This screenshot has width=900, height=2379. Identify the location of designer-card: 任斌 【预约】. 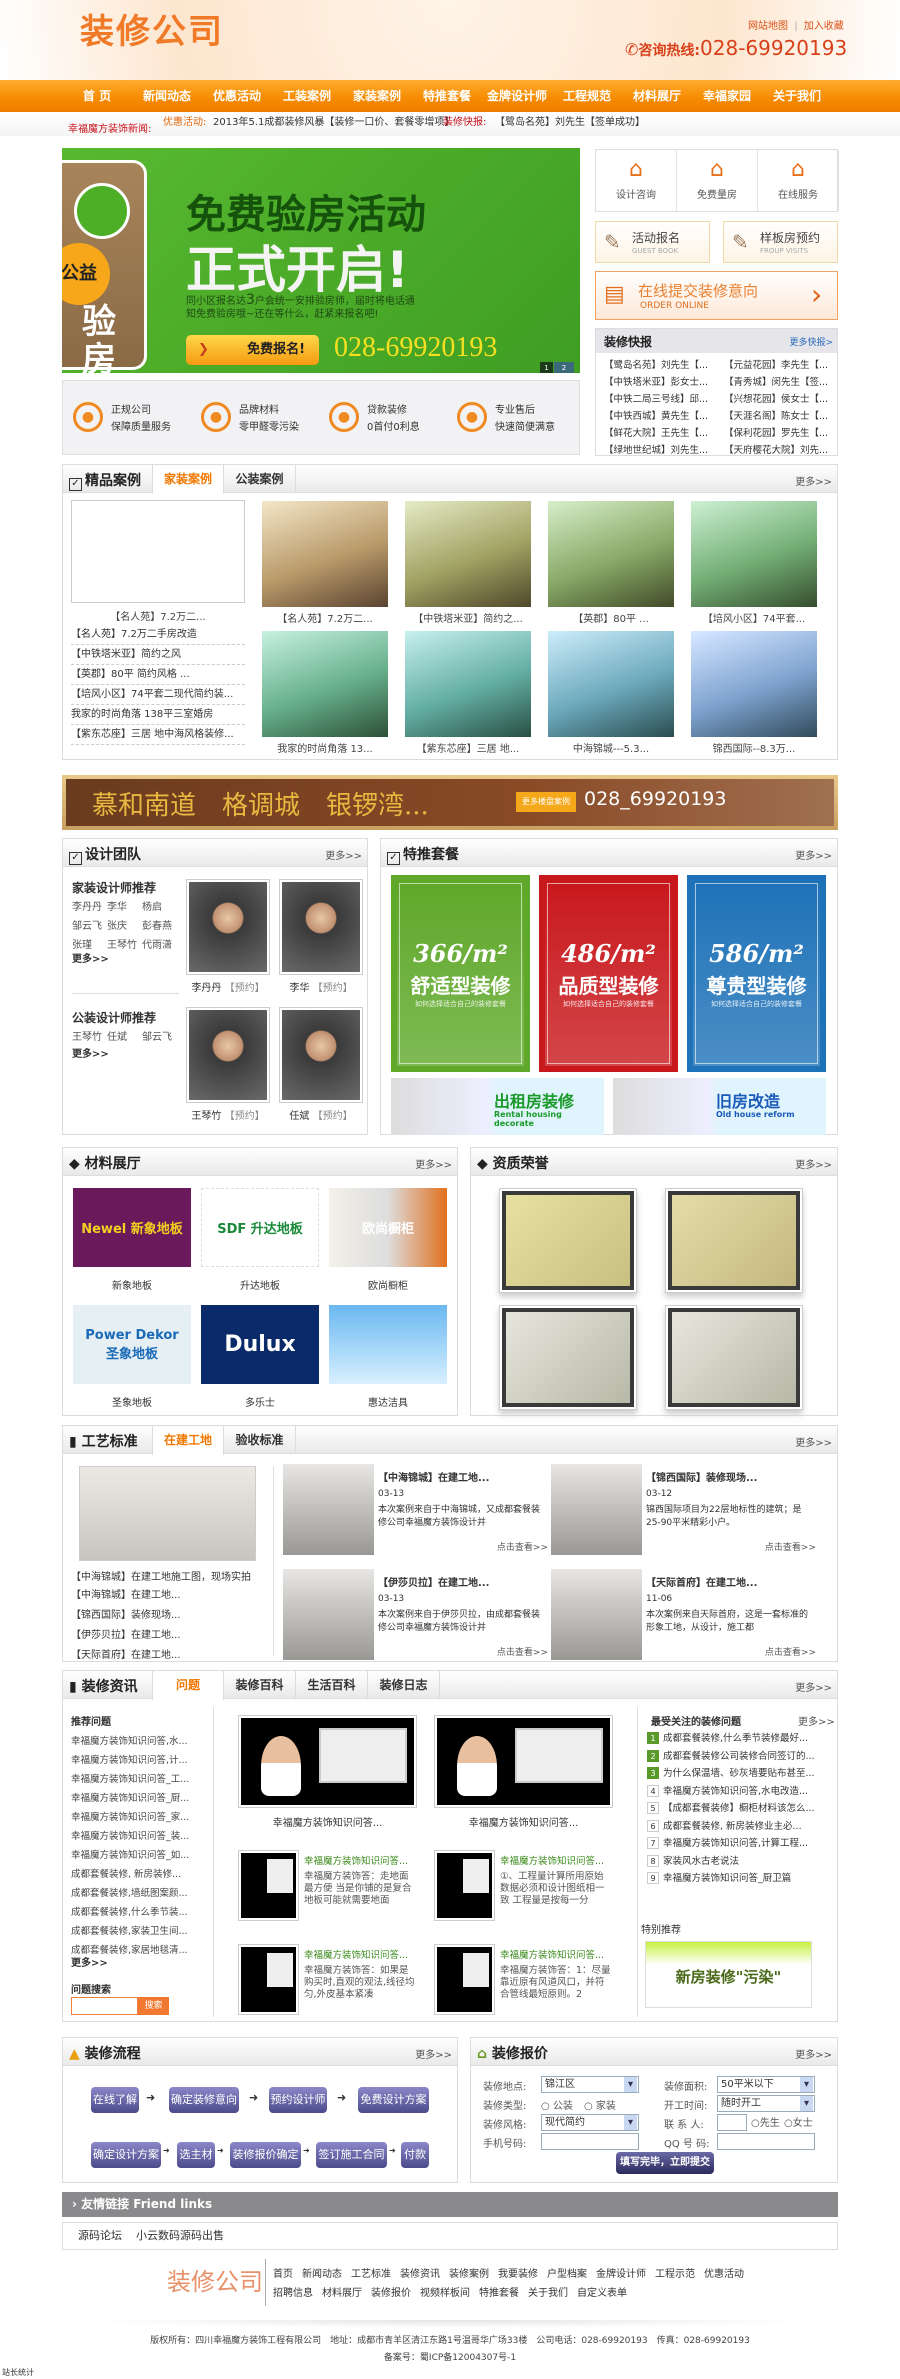
(321, 1064).